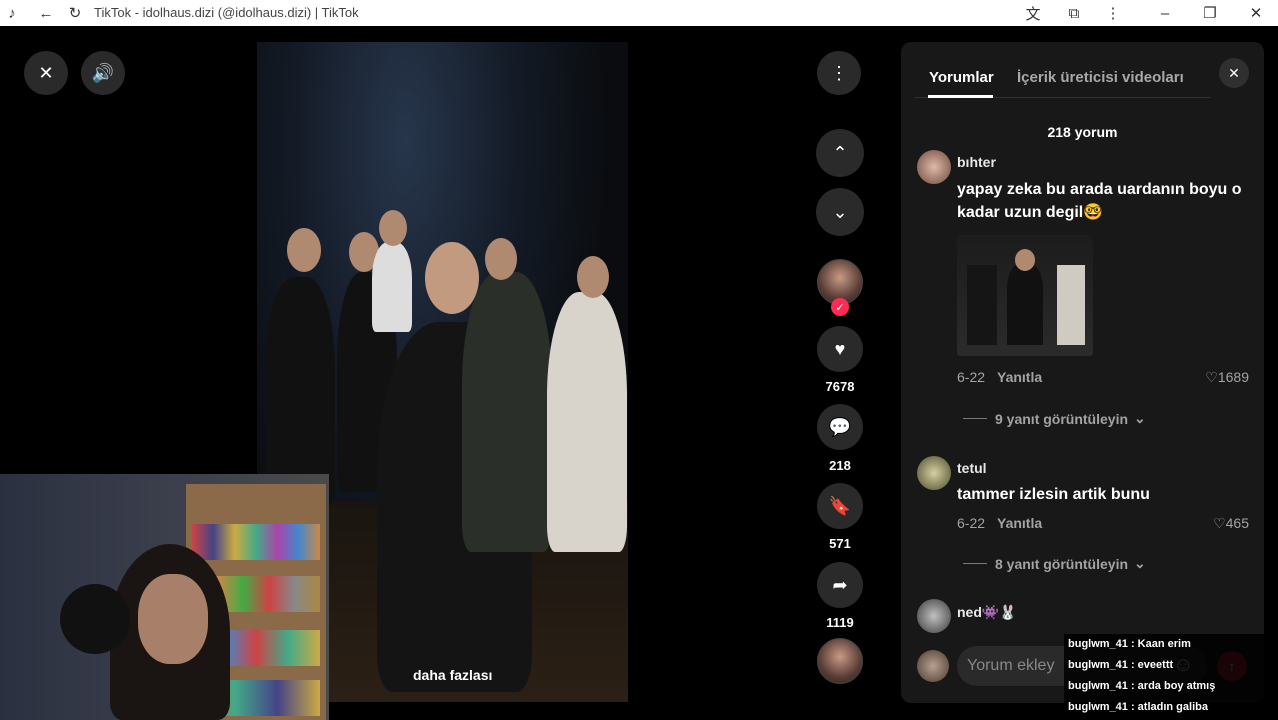 The height and width of the screenshot is (720, 1278). What do you see at coordinates (1129, 644) in the screenshot?
I see `chat-message: buglwm_41 : Kaan erim` at bounding box center [1129, 644].